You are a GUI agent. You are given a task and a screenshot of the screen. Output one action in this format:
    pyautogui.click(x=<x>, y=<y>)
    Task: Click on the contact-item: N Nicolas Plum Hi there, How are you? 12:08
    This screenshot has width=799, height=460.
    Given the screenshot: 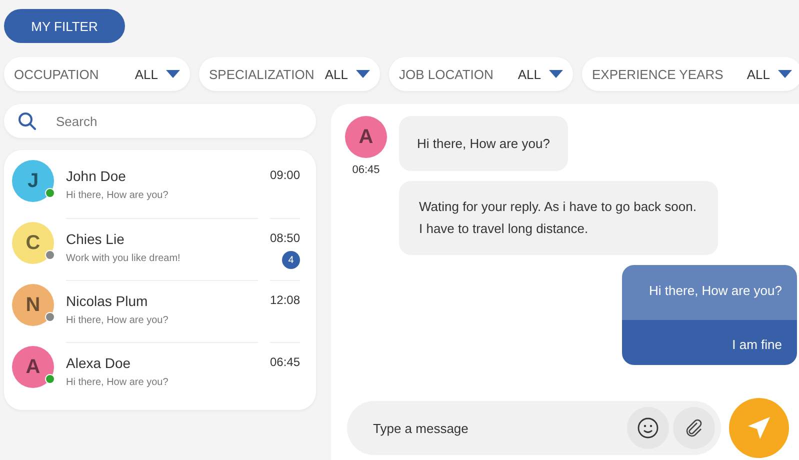 What is the action you would take?
    pyautogui.click(x=156, y=311)
    